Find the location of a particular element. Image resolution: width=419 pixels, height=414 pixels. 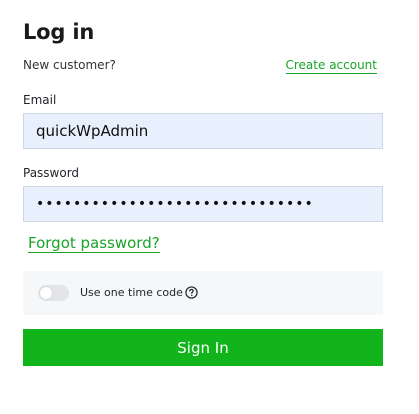

create-account-link: Create account is located at coordinates (331, 66).